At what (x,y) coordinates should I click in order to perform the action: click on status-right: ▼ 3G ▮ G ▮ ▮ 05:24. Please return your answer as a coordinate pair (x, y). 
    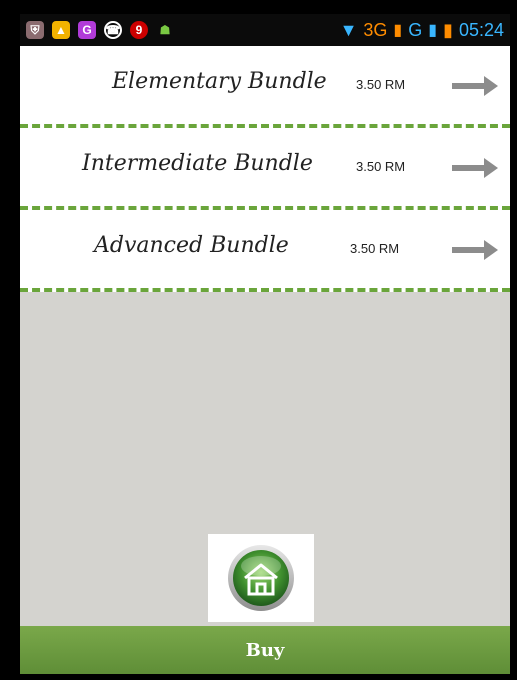
    Looking at the image, I should click on (422, 30).